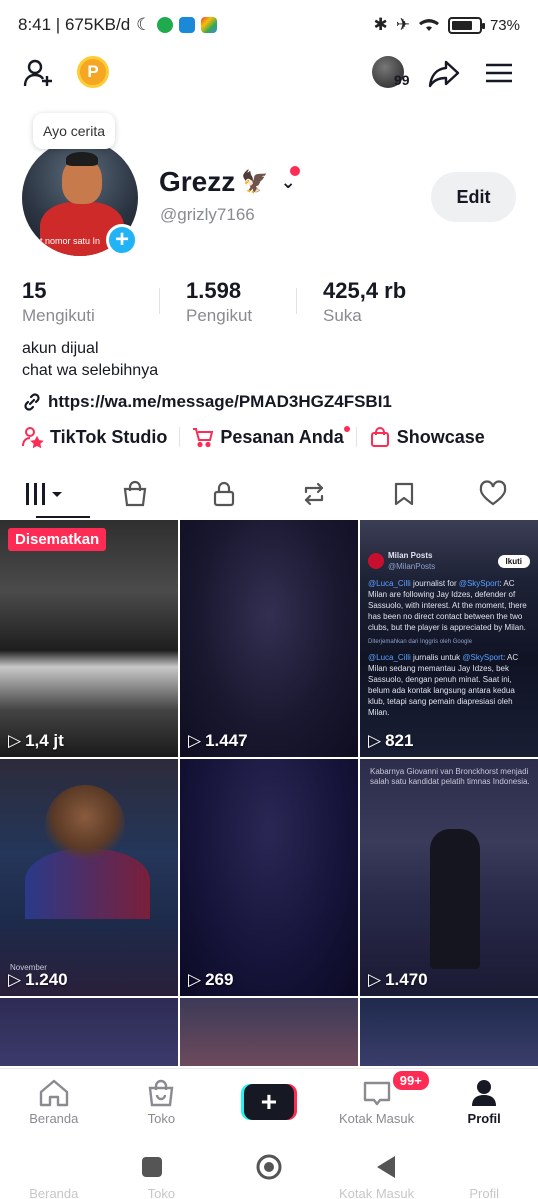 The image size is (538, 1199). What do you see at coordinates (402, 24) in the screenshot?
I see `airplane-icon: ✈` at bounding box center [402, 24].